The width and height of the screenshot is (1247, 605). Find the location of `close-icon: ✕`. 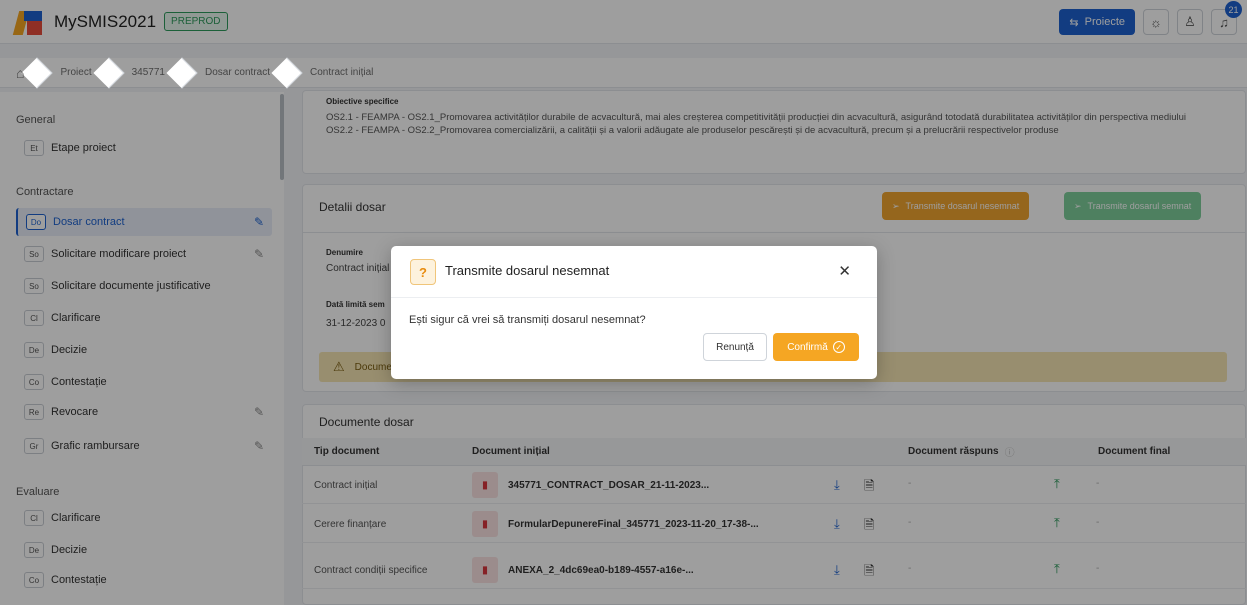

close-icon: ✕ is located at coordinates (844, 271).